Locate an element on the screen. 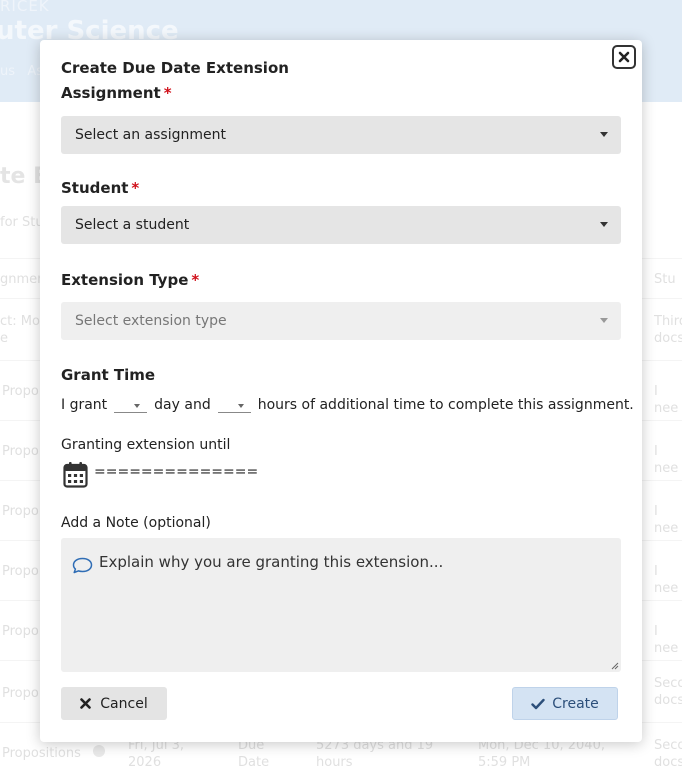  speech-bubble-icon is located at coordinates (82, 565).